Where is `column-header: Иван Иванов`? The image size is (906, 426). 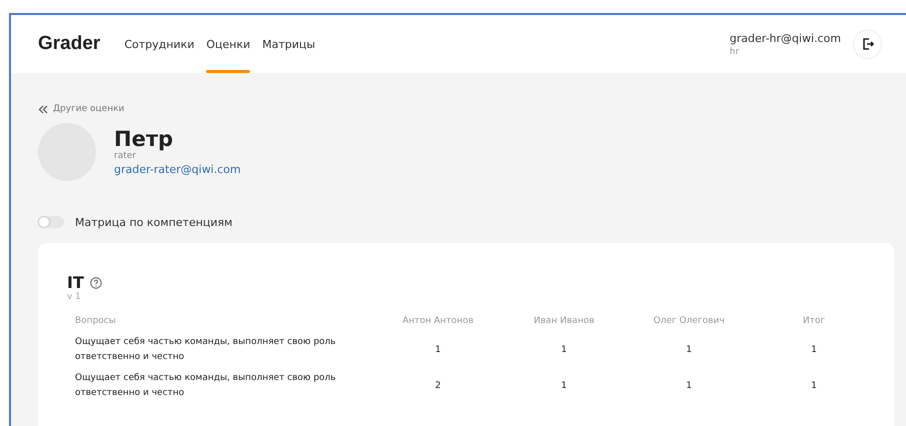
column-header: Иван Иванов is located at coordinates (564, 321).